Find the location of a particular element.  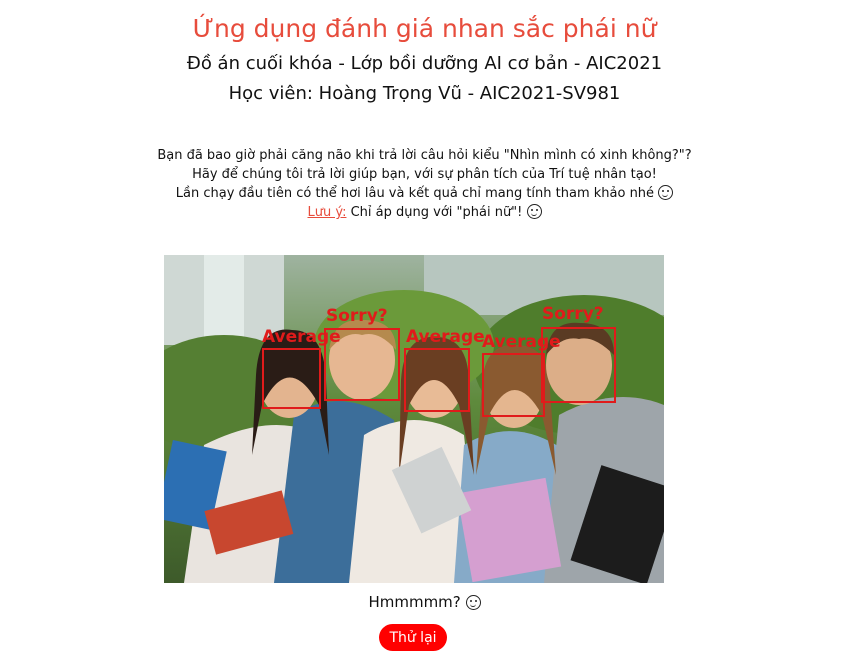

drooling-face-icon is located at coordinates (534, 211).